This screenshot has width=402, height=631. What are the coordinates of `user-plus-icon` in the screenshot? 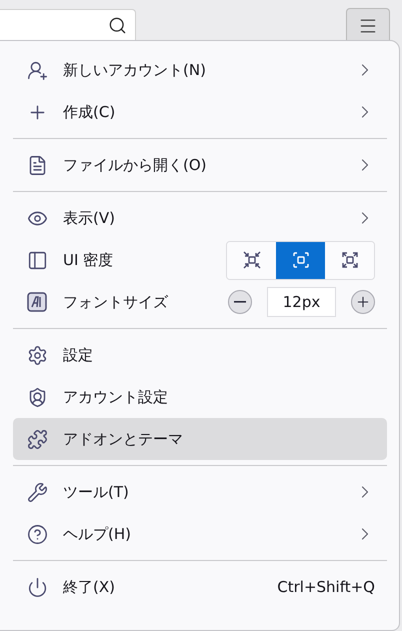 It's located at (37, 70).